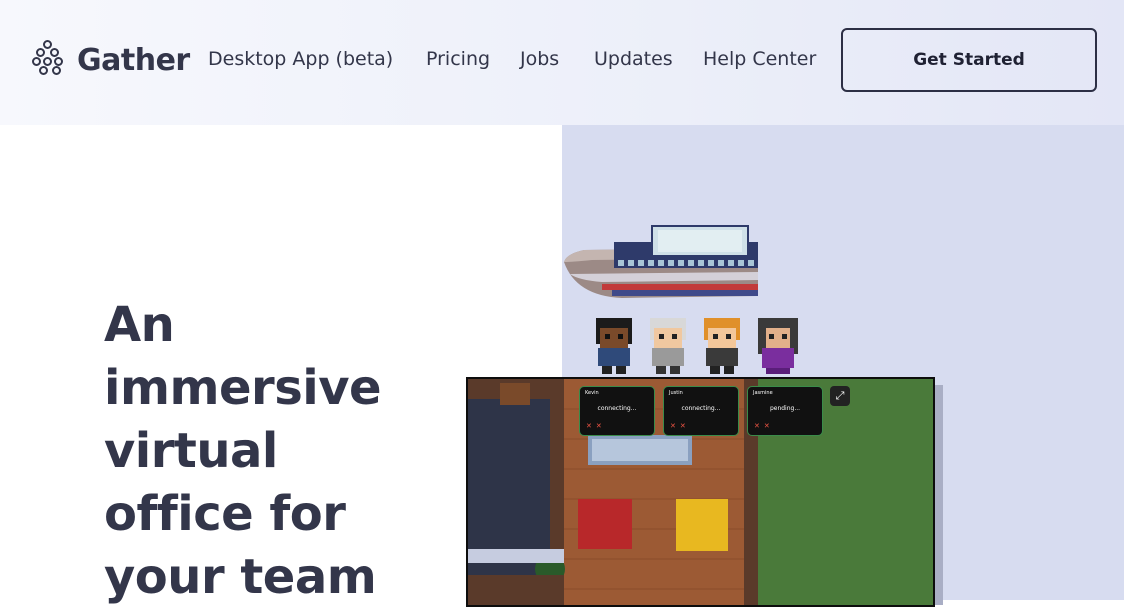  I want to click on headline-line: An, so click(139, 325).